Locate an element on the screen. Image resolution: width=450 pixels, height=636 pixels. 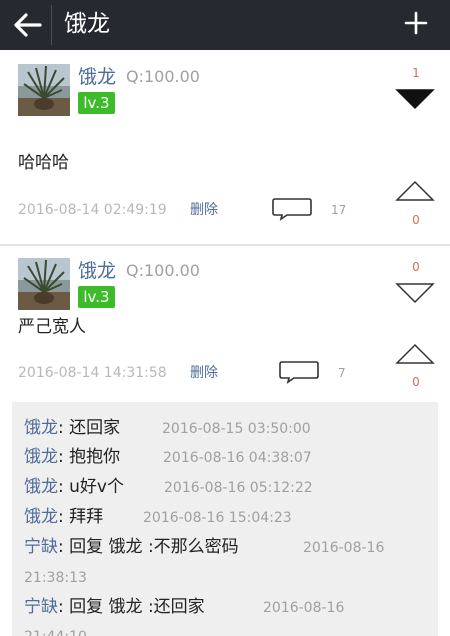
post-content: 严己宽人 is located at coordinates (52, 327).